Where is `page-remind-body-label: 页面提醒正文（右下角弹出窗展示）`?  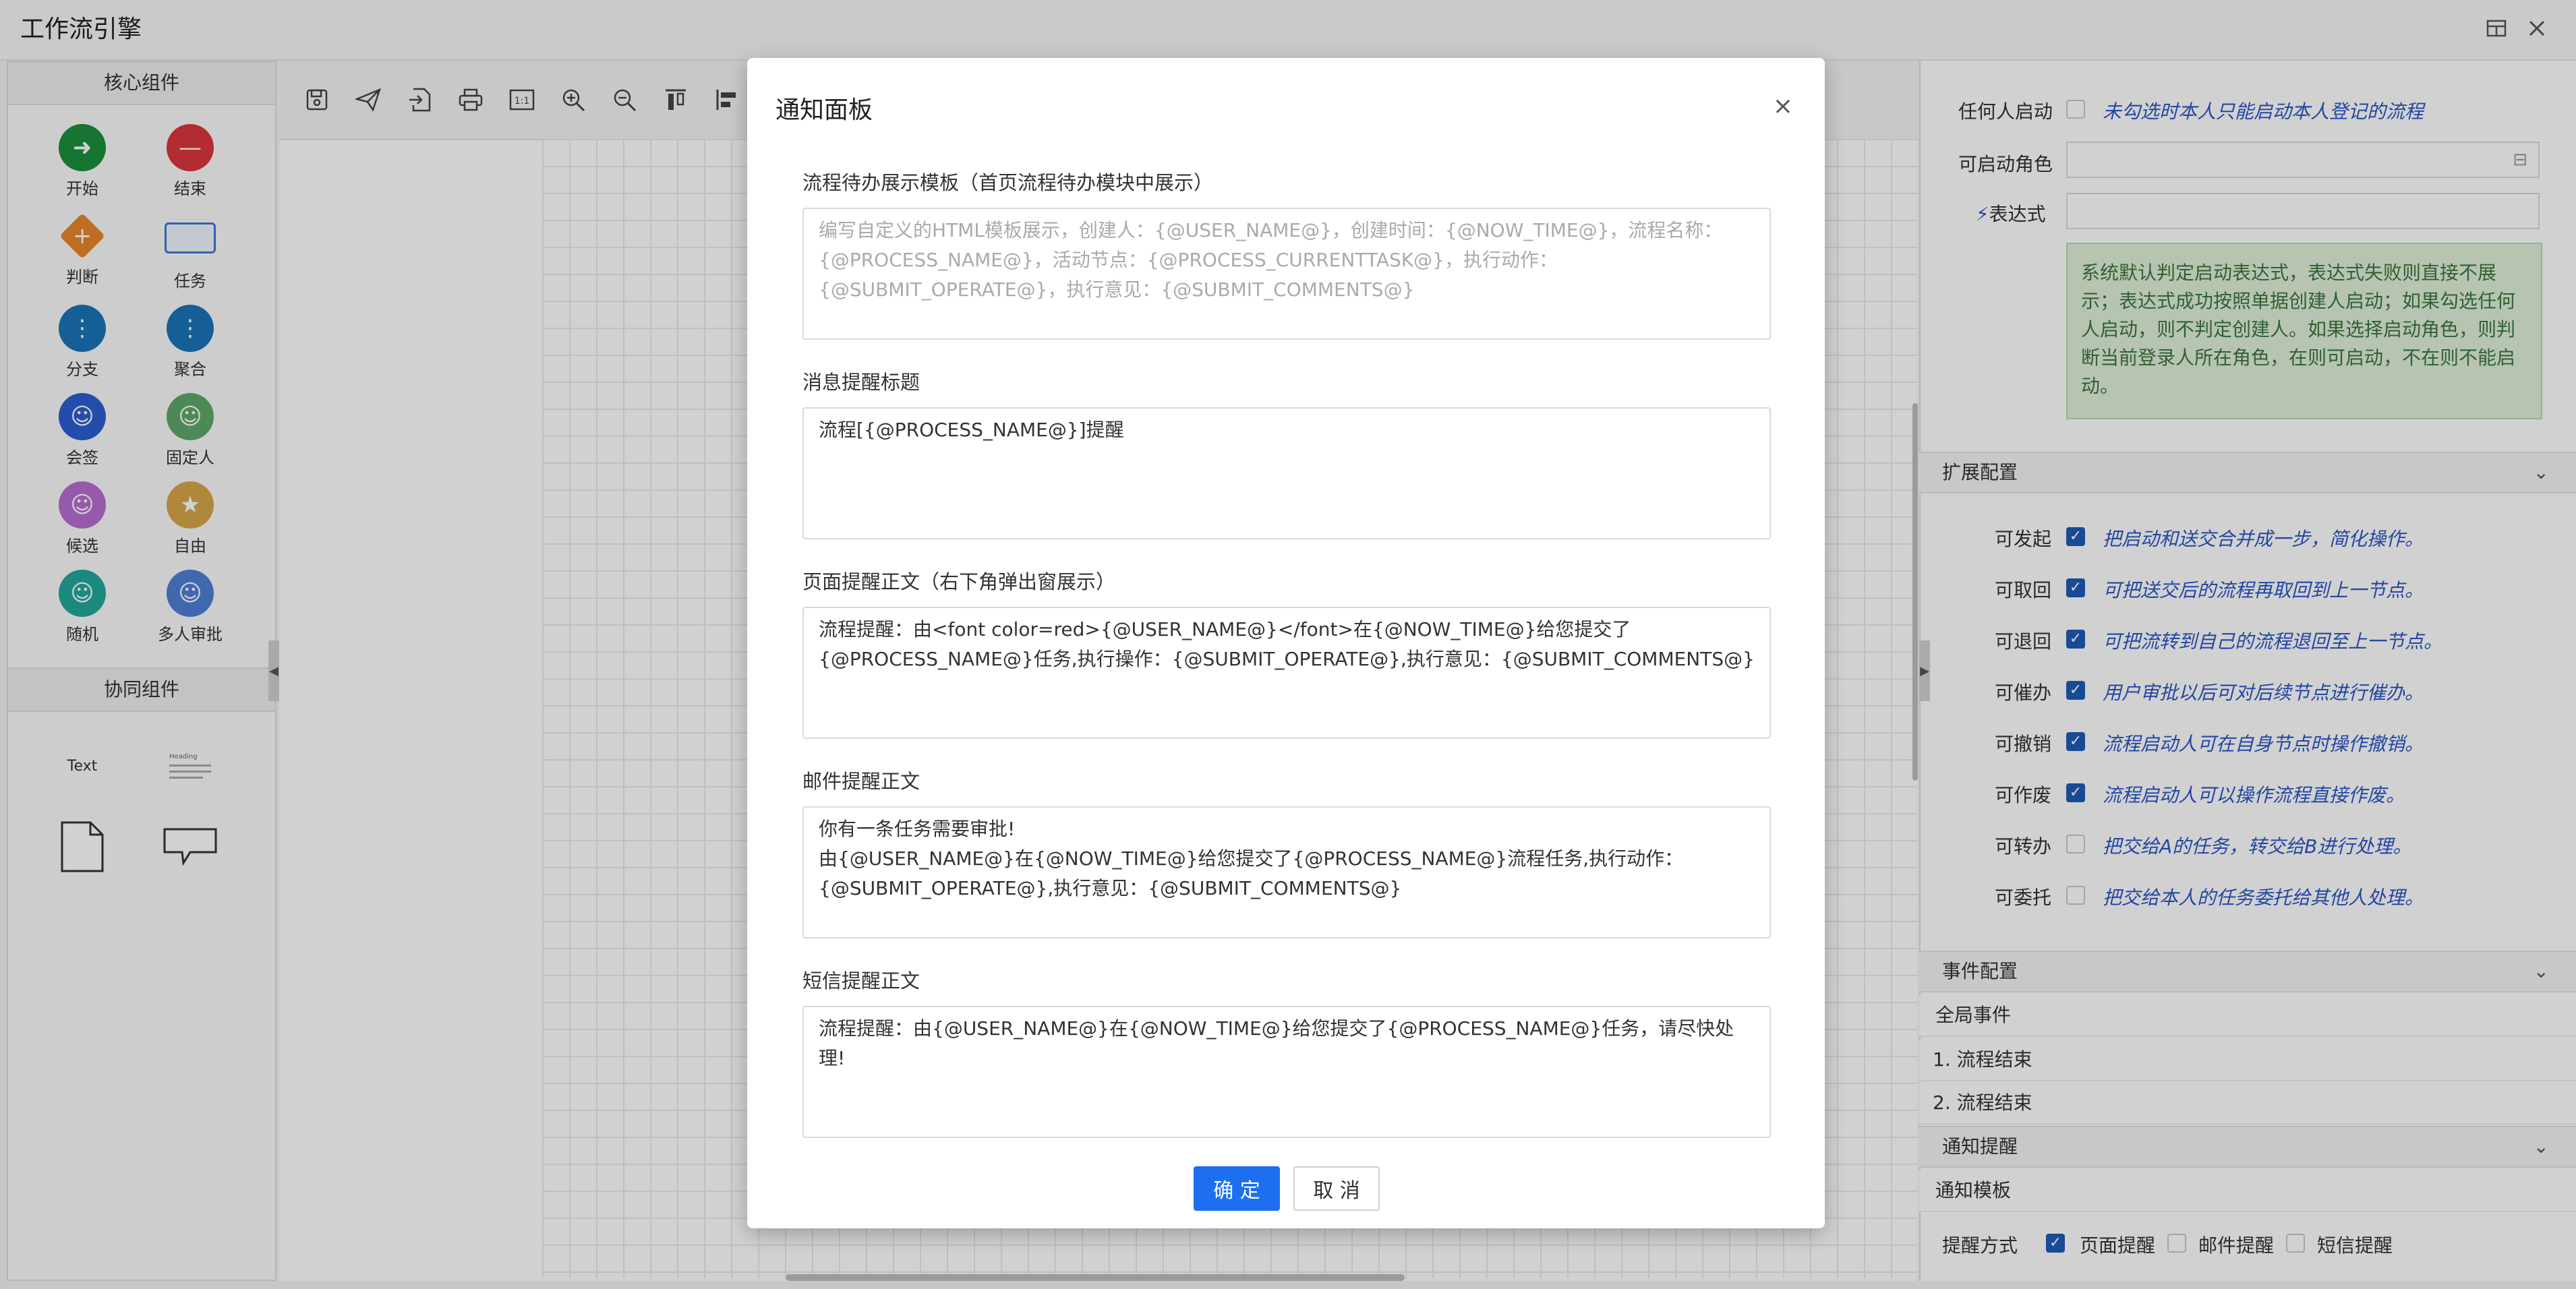
page-remind-body-label: 页面提醒正文（右下角弹出窗展示） is located at coordinates (959, 581).